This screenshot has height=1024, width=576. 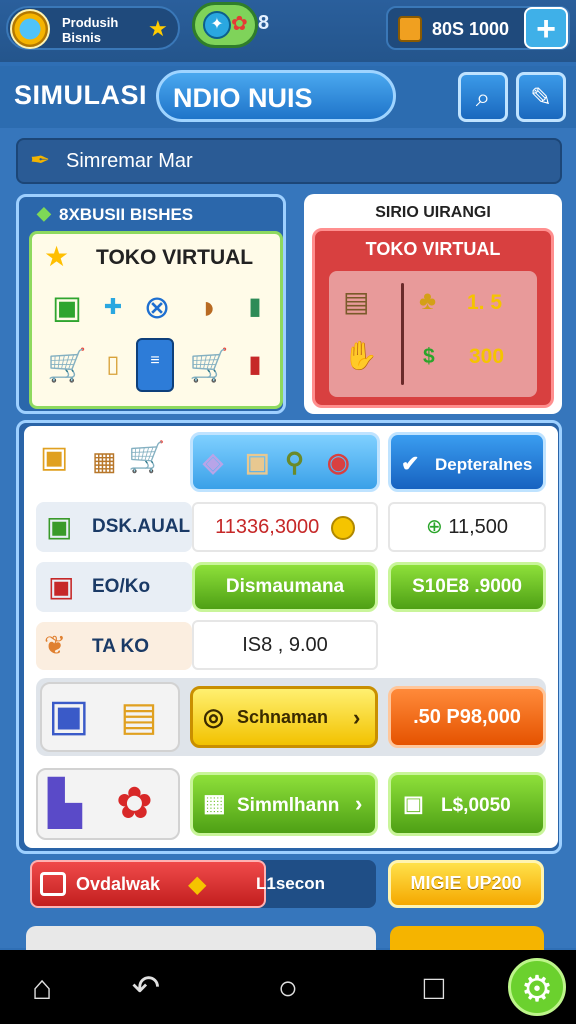 What do you see at coordinates (487, 356) in the screenshot?
I see `earnings-value-2: 300` at bounding box center [487, 356].